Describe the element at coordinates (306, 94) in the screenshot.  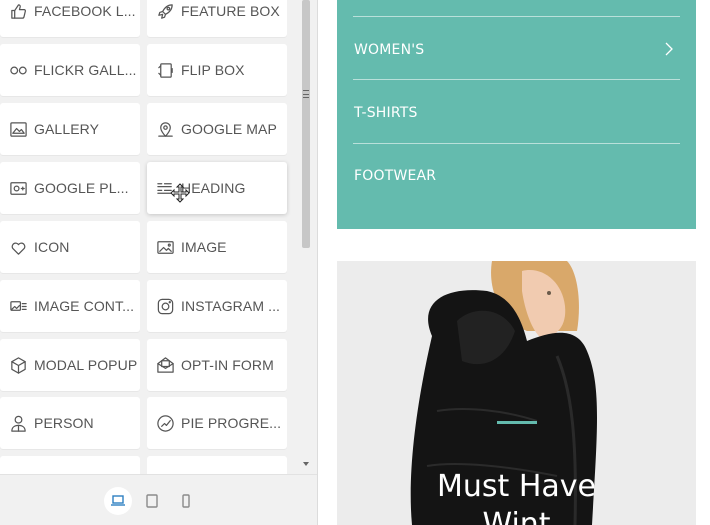
I see `resize-grip-icon` at that location.